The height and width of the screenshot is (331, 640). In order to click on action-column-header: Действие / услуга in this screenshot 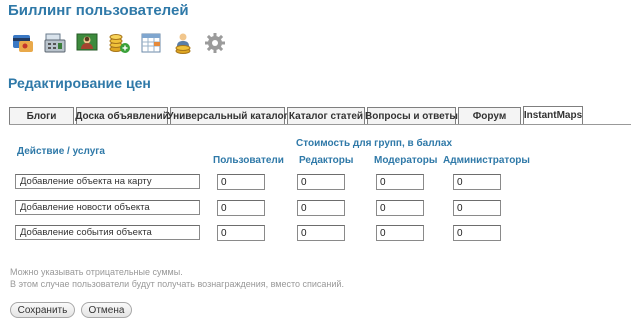, I will do `click(61, 151)`.